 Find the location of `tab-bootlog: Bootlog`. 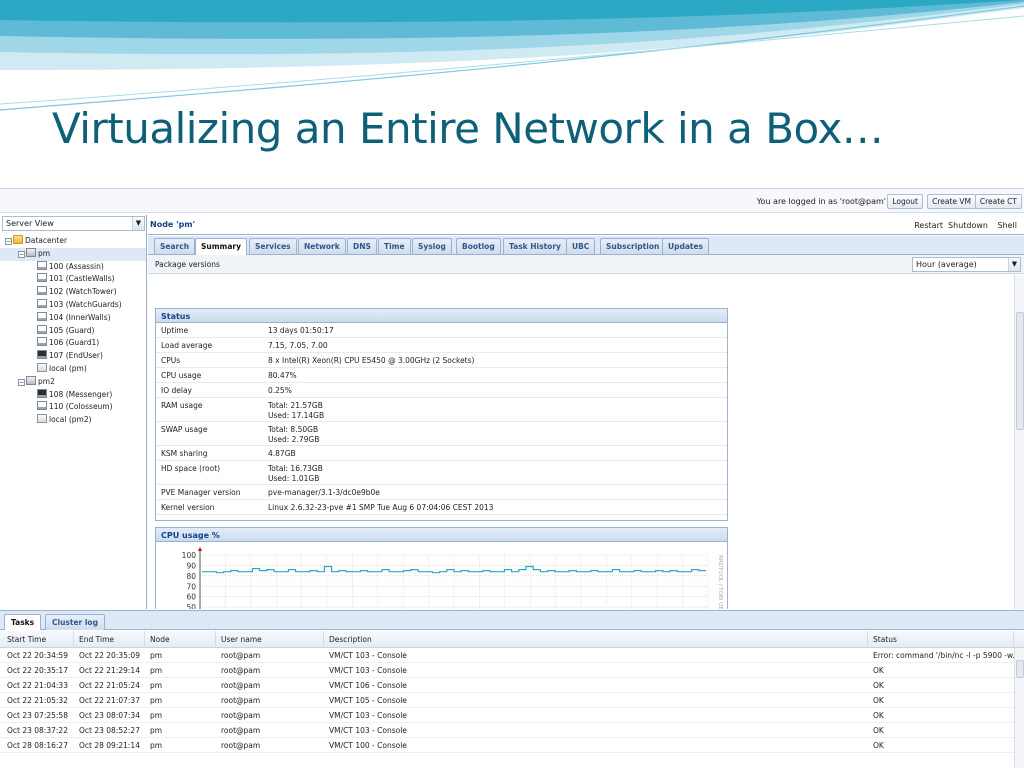

tab-bootlog: Bootlog is located at coordinates (478, 246).